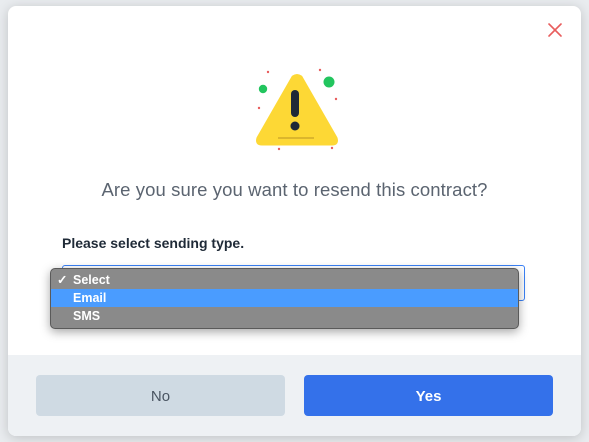 The image size is (589, 442). What do you see at coordinates (153, 243) in the screenshot?
I see `sending-type-label: Please select sending type.` at bounding box center [153, 243].